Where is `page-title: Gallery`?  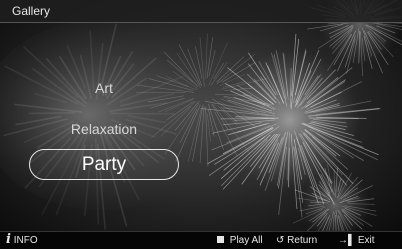
page-title: Gallery is located at coordinates (31, 11).